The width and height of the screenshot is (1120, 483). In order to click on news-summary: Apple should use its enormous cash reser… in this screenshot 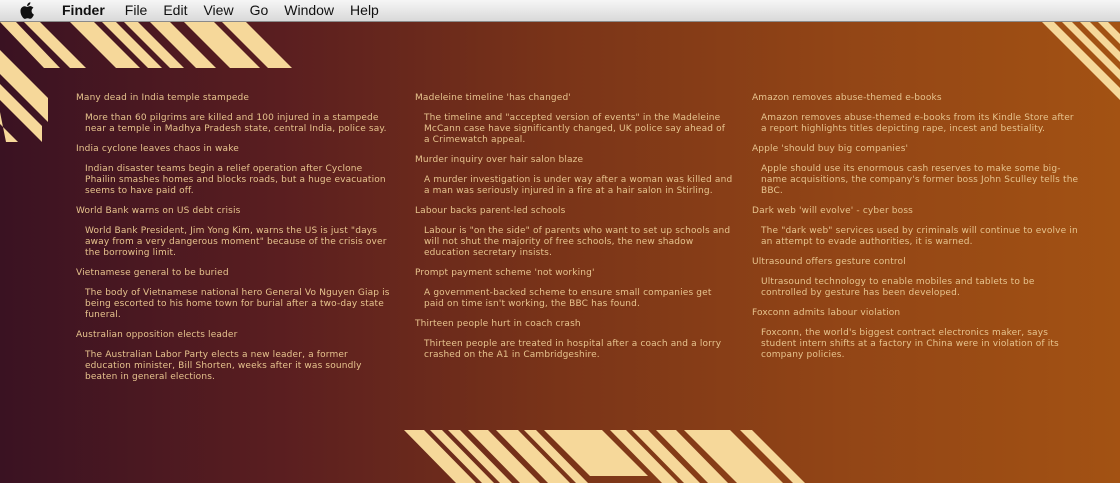, I will do `click(920, 180)`.